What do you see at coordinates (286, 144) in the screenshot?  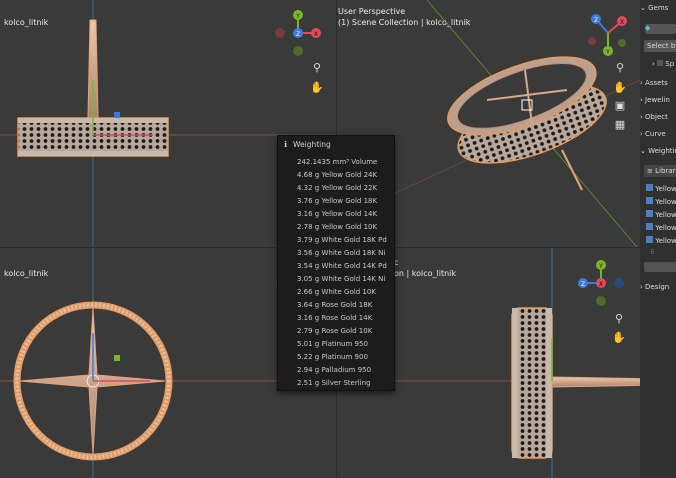 I see `info-icon: ℹ` at bounding box center [286, 144].